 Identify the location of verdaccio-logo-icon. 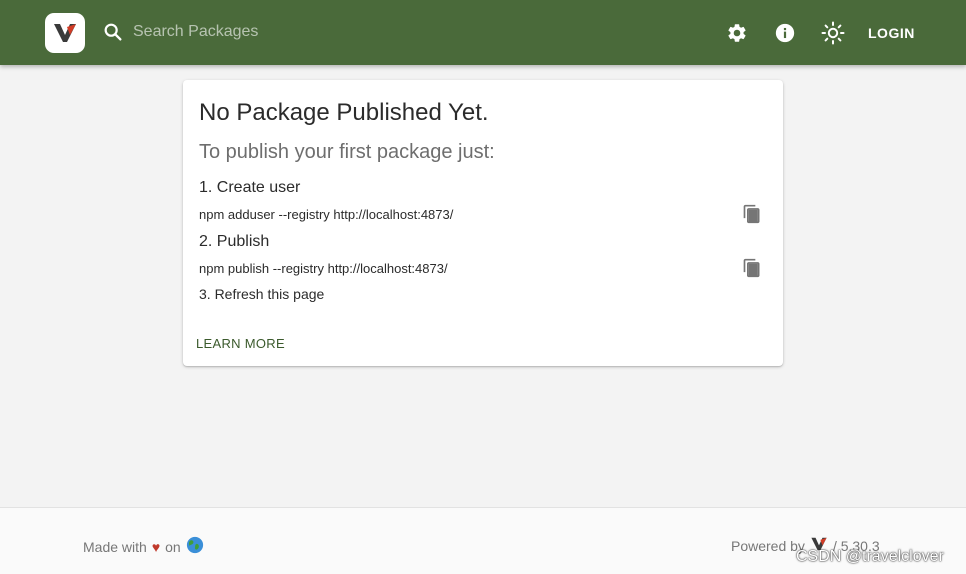
(65, 33).